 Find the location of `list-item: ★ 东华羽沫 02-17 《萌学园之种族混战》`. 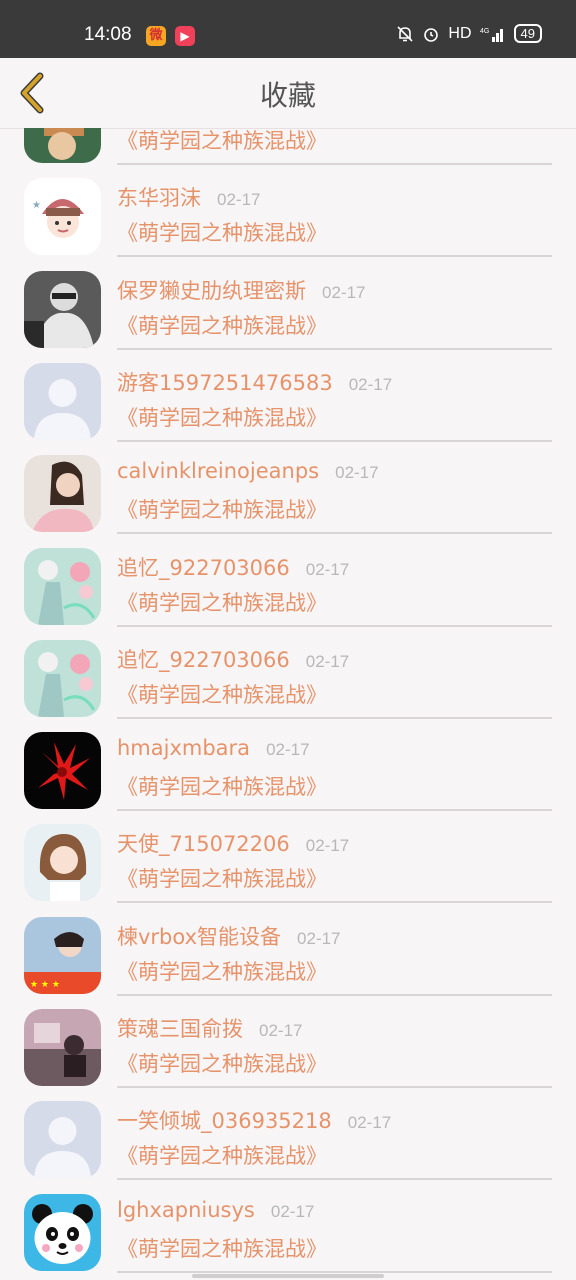

list-item: ★ 东华羽沫 02-17 《萌学园之种族混战》 is located at coordinates (288, 218).